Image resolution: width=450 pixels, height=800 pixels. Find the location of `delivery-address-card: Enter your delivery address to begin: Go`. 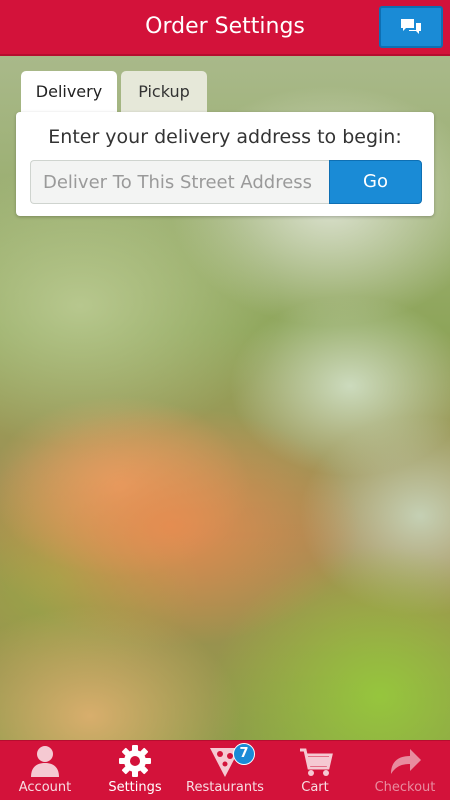

delivery-address-card: Enter your delivery address to begin: Go is located at coordinates (225, 164).